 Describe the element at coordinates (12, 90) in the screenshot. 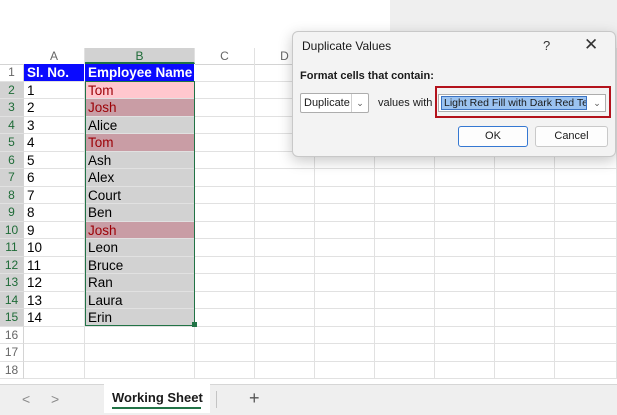

I see `row-header: 2` at that location.